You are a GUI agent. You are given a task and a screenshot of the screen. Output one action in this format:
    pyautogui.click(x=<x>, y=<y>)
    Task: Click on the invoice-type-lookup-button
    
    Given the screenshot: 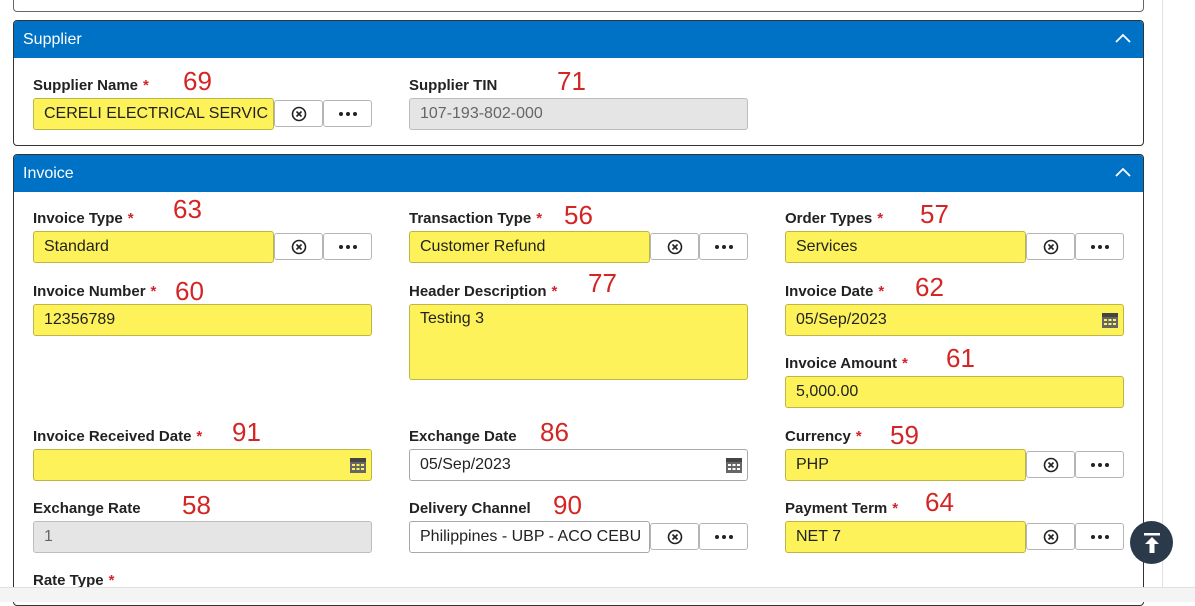 What is the action you would take?
    pyautogui.click(x=347, y=246)
    